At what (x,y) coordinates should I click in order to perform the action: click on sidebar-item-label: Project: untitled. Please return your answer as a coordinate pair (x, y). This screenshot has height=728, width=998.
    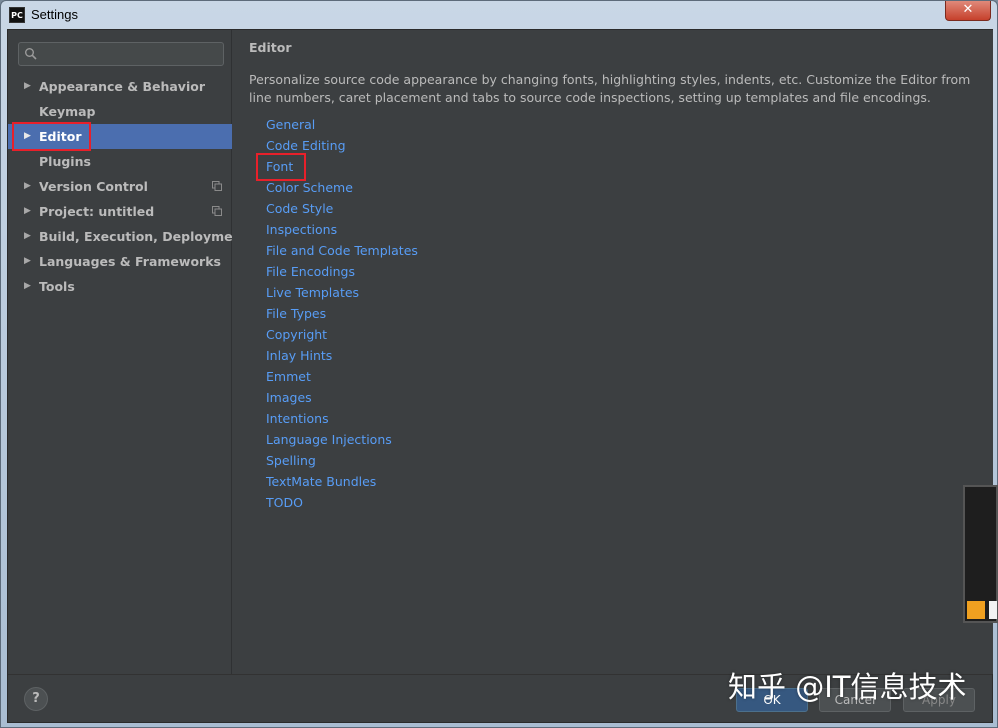
    Looking at the image, I should click on (97, 211).